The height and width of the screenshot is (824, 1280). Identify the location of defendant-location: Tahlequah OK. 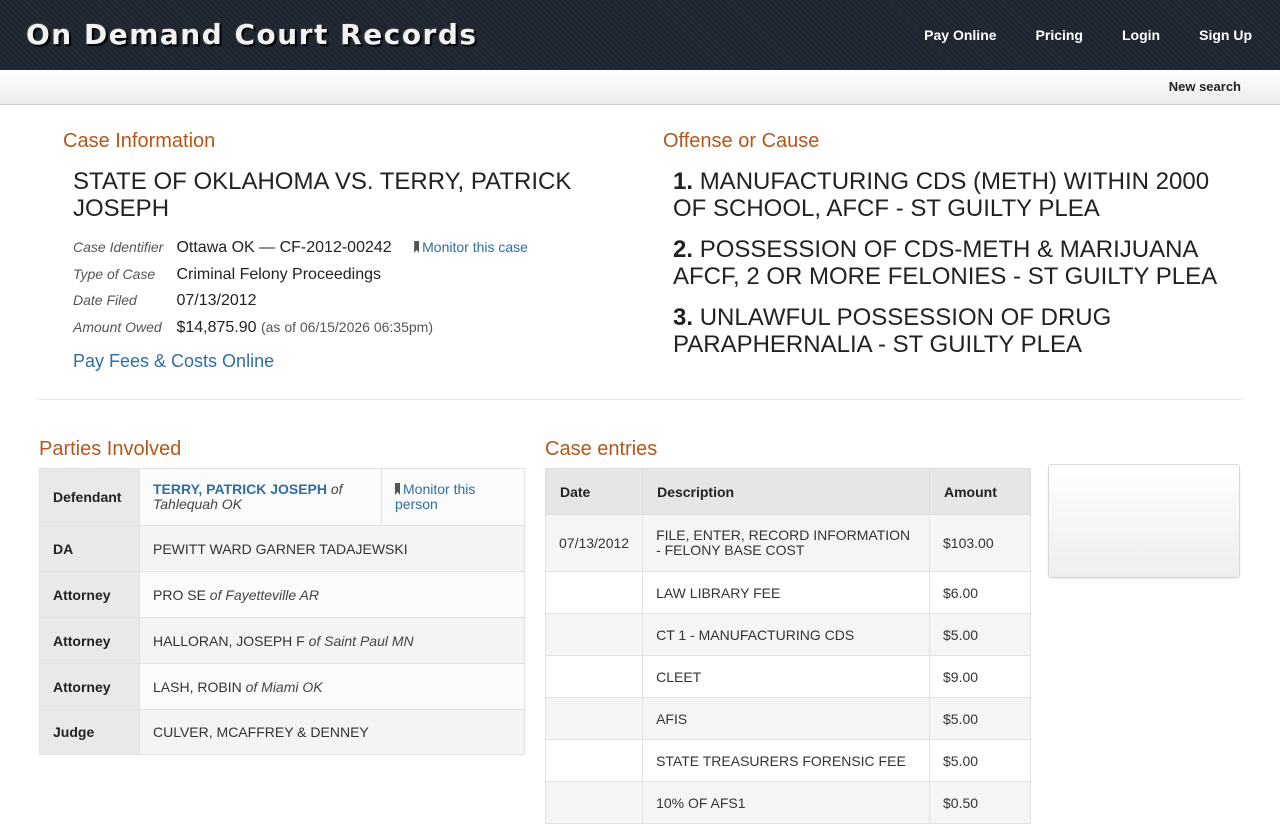
(197, 504).